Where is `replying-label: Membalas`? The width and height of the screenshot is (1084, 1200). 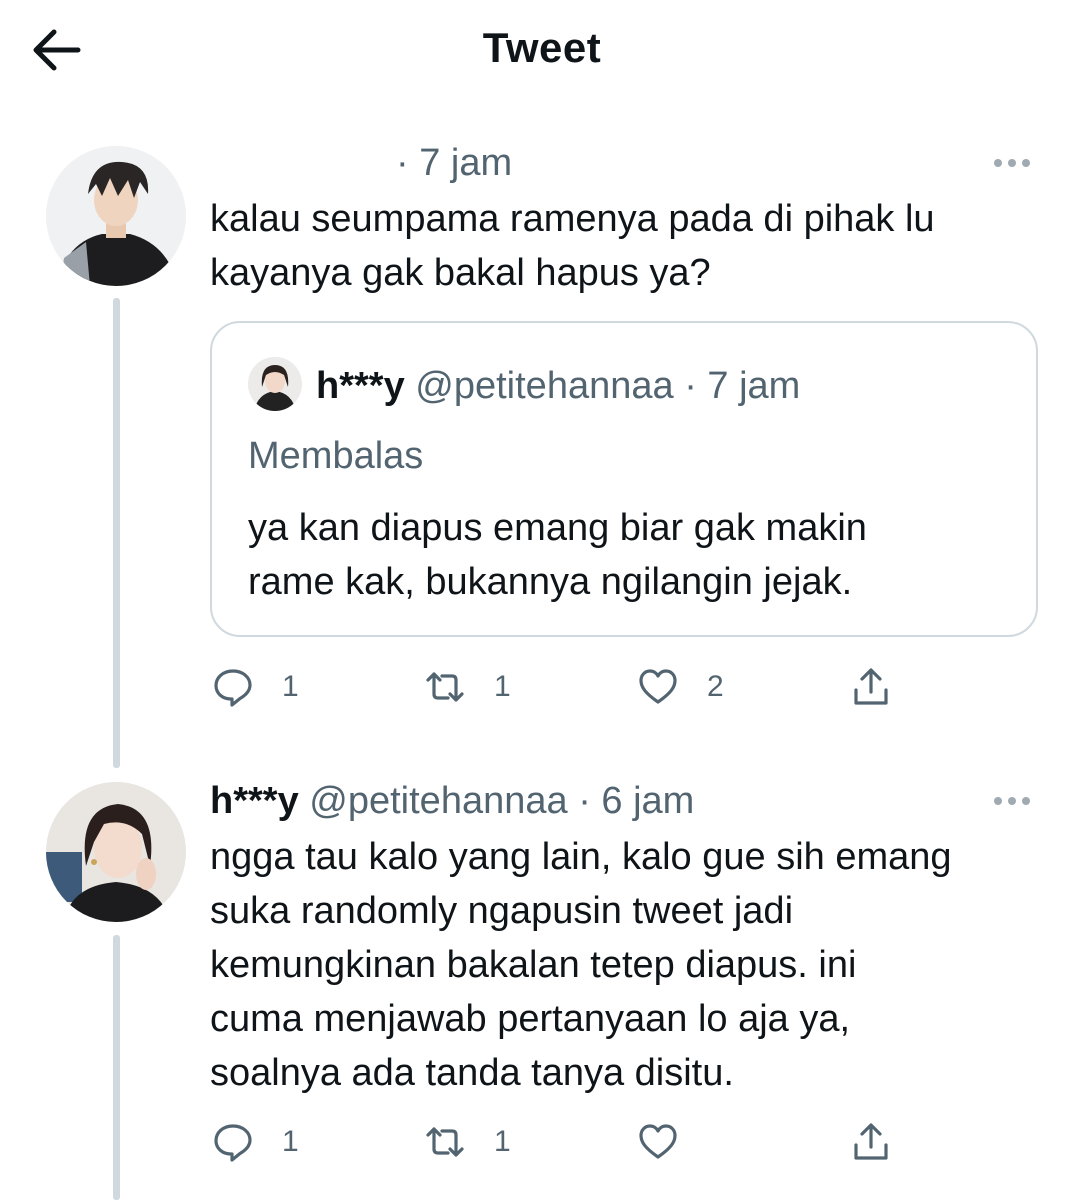 replying-label: Membalas is located at coordinates (336, 456).